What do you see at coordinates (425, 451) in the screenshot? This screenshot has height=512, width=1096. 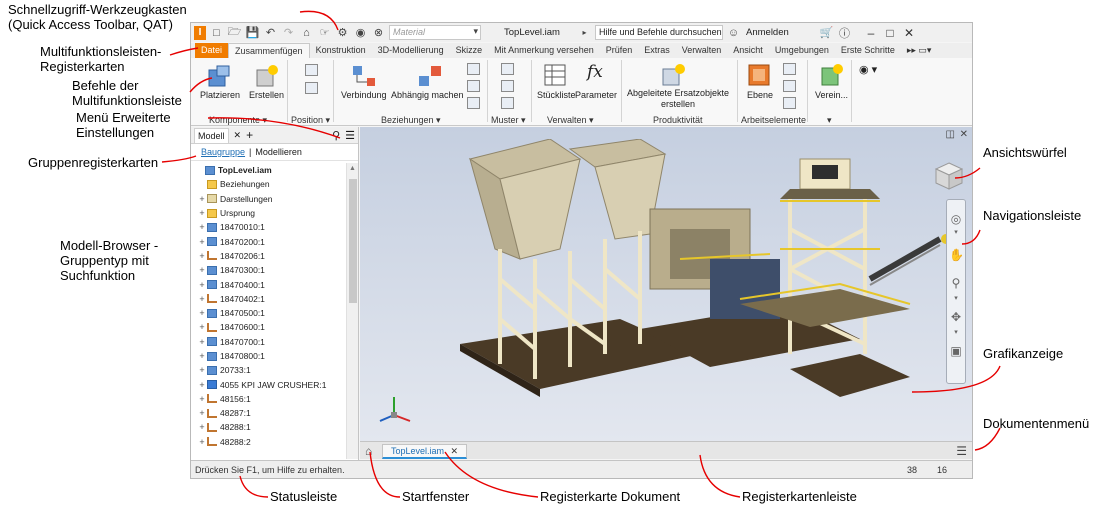 I see `document-tab: TopLevel.iam ✕` at bounding box center [425, 451].